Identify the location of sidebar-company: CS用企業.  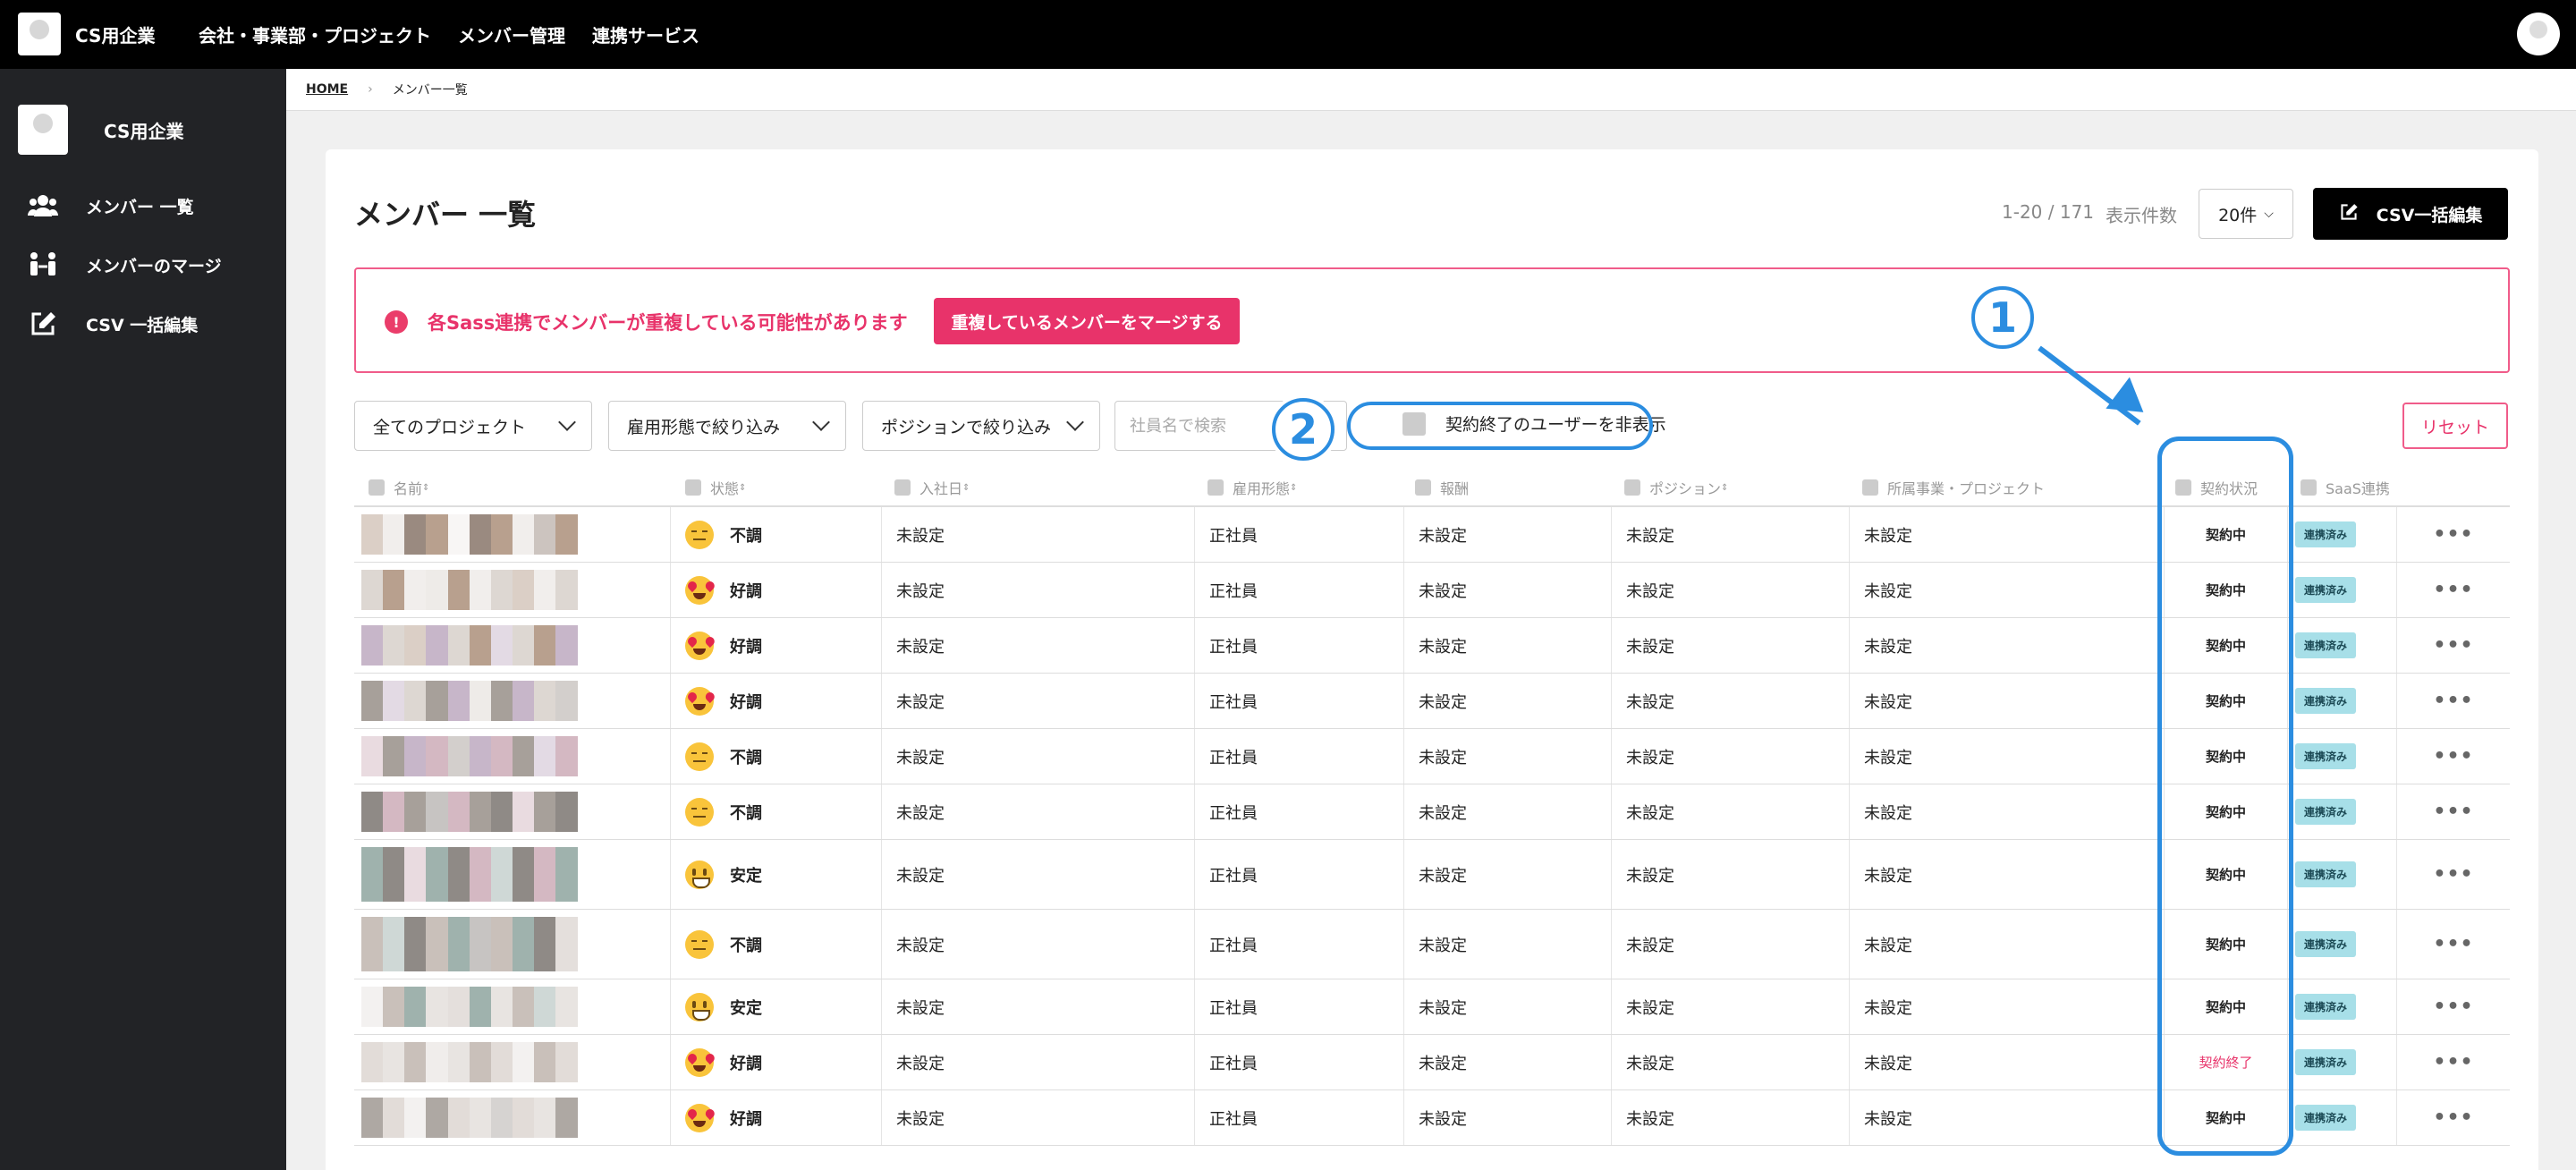
(100, 130).